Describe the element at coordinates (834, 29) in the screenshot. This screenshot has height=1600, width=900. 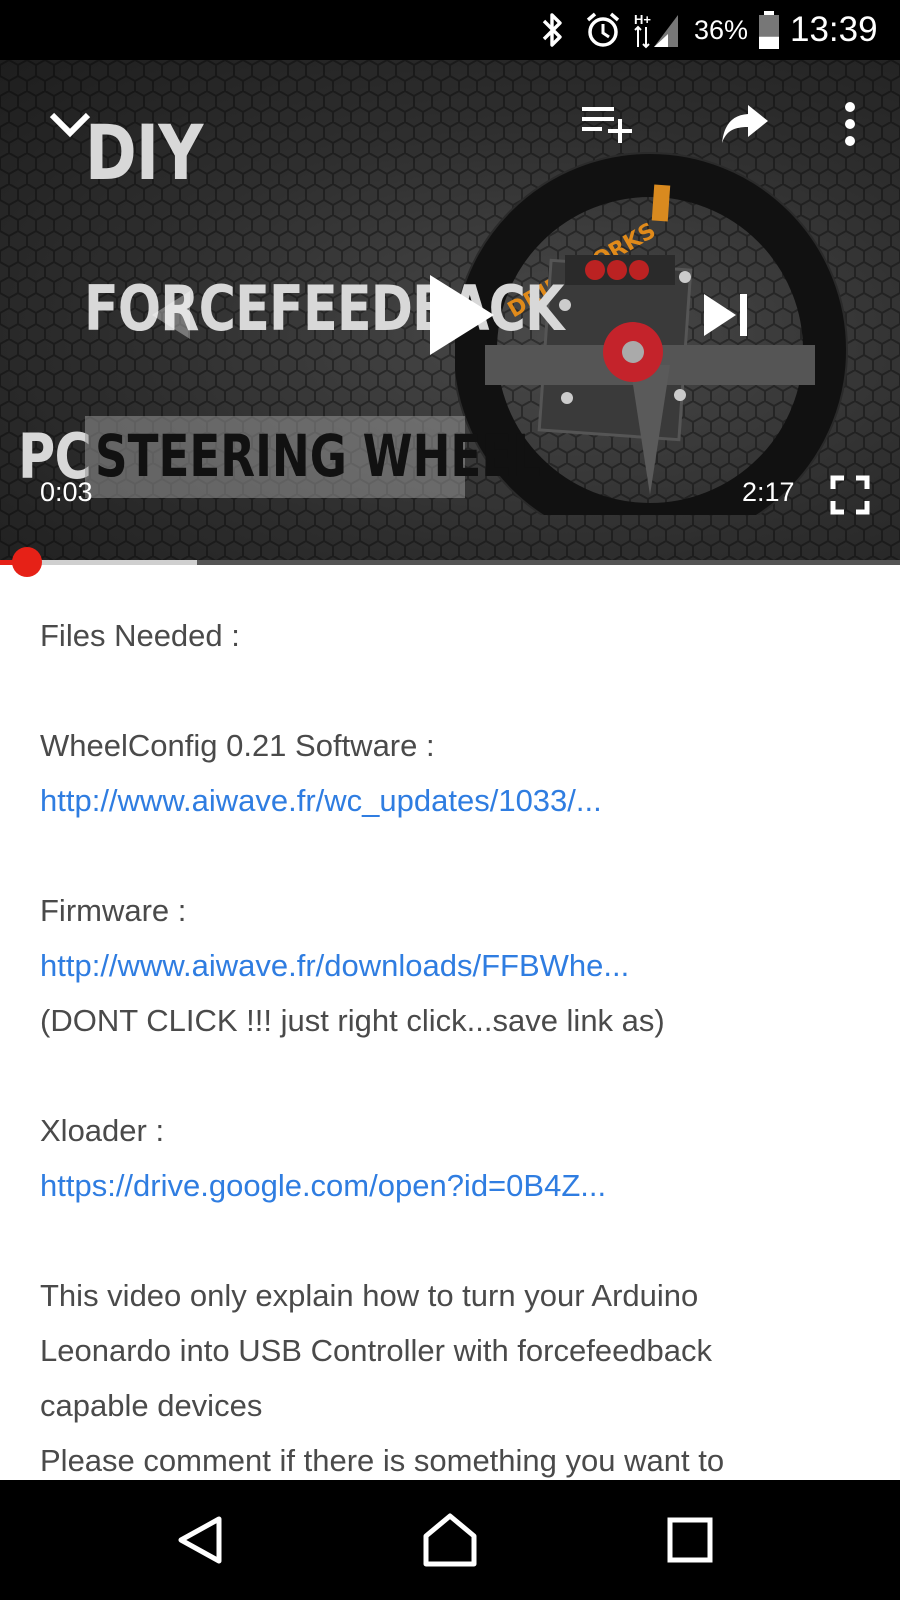
I see `clock: 13:39` at that location.